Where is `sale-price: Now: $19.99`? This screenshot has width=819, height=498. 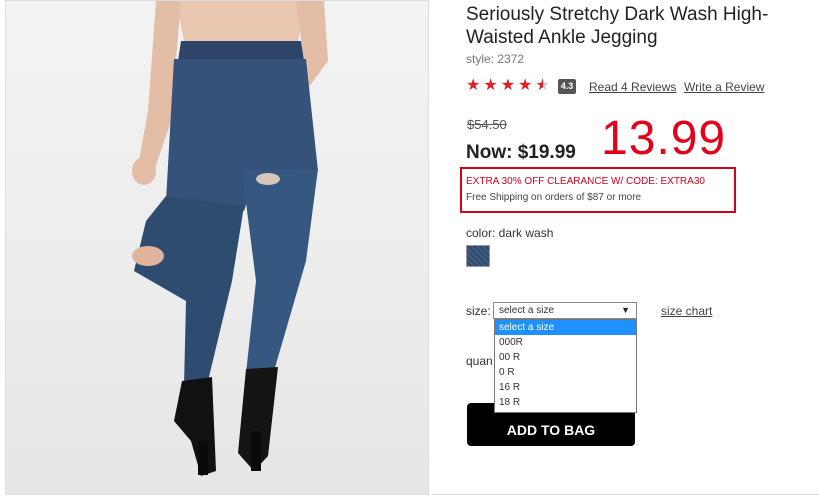
sale-price: Now: $19.99 is located at coordinates (521, 152).